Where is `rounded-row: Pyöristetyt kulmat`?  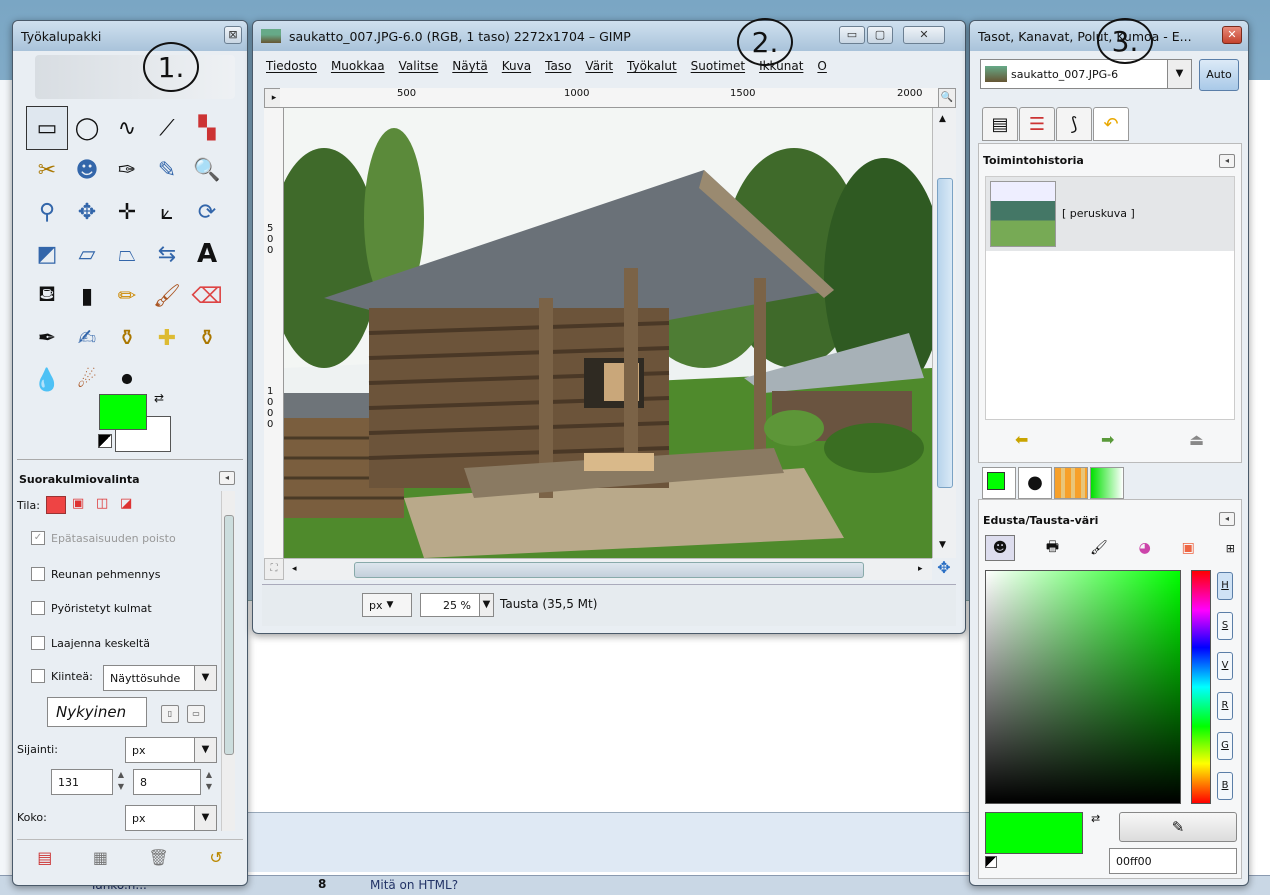 rounded-row: Pyöristetyt kulmat is located at coordinates (91, 608).